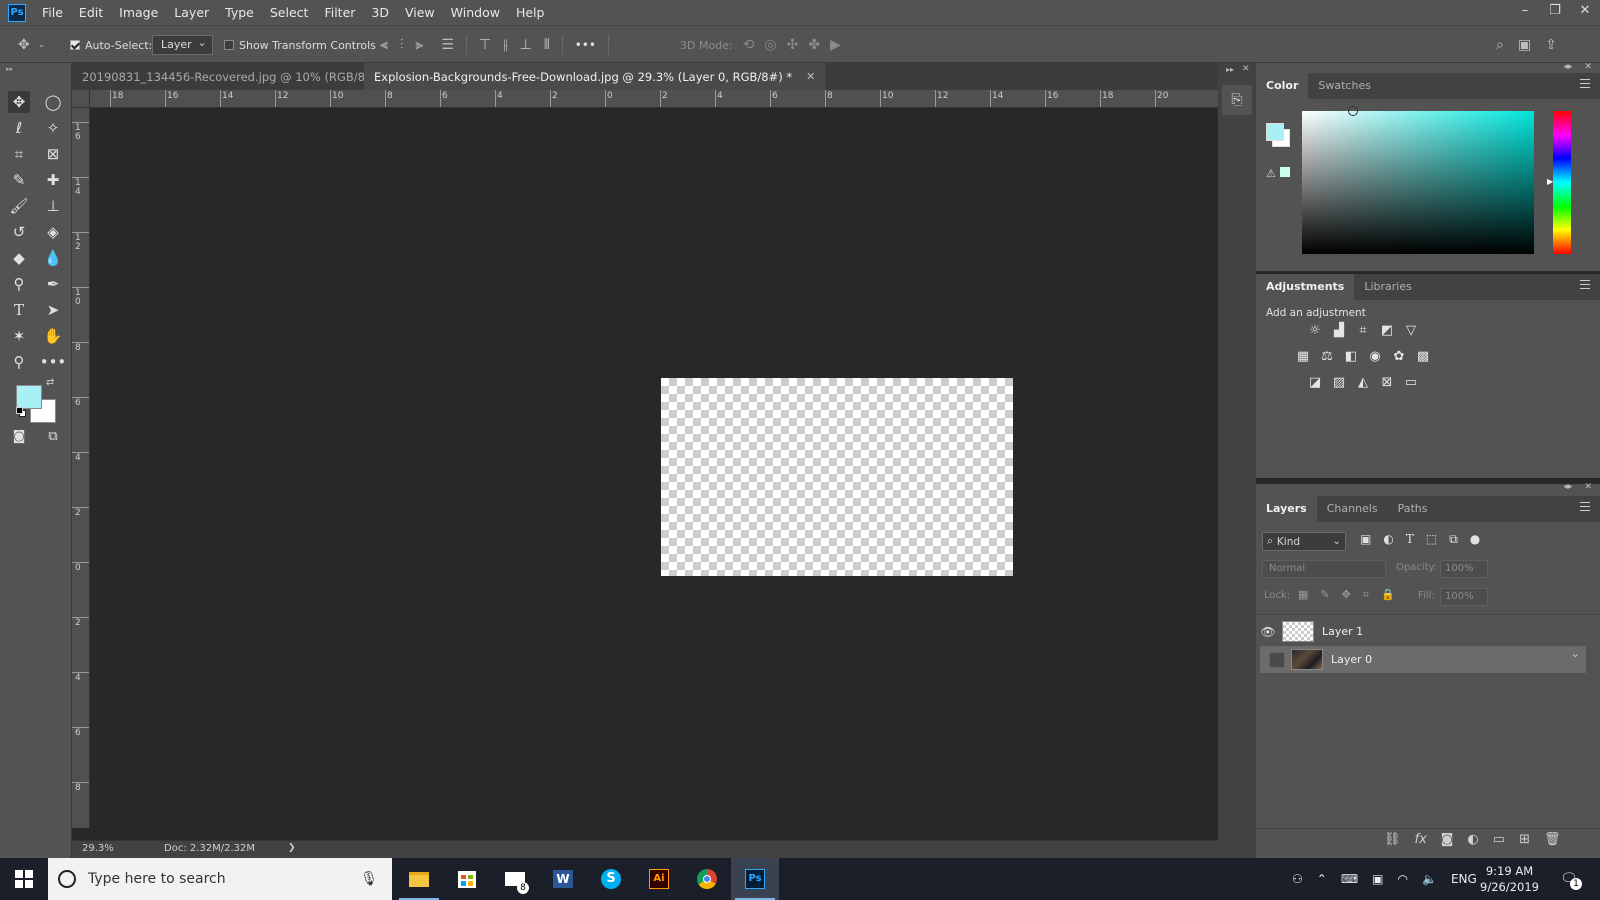  Describe the element at coordinates (1297, 879) in the screenshot. I see `people-icon: ⚇` at that location.